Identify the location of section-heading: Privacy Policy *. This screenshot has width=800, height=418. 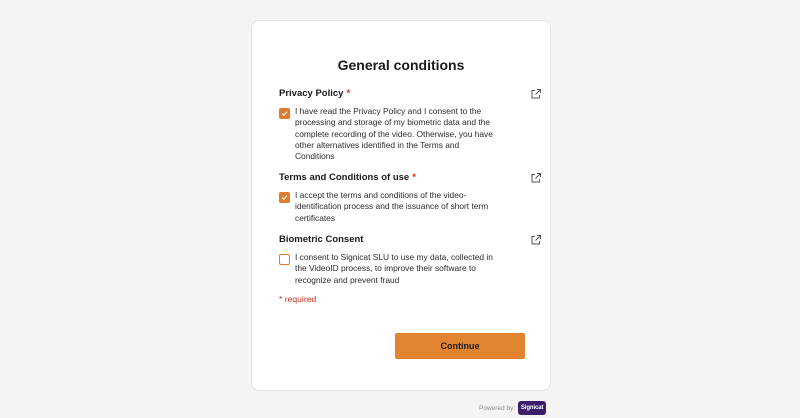
(404, 94).